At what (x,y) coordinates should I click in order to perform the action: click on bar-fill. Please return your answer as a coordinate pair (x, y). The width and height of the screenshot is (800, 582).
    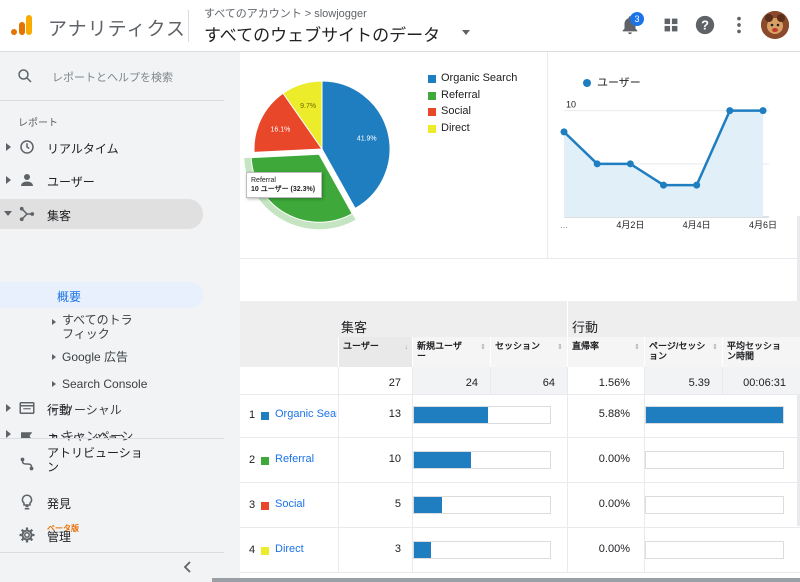
    Looking at the image, I should click on (451, 415).